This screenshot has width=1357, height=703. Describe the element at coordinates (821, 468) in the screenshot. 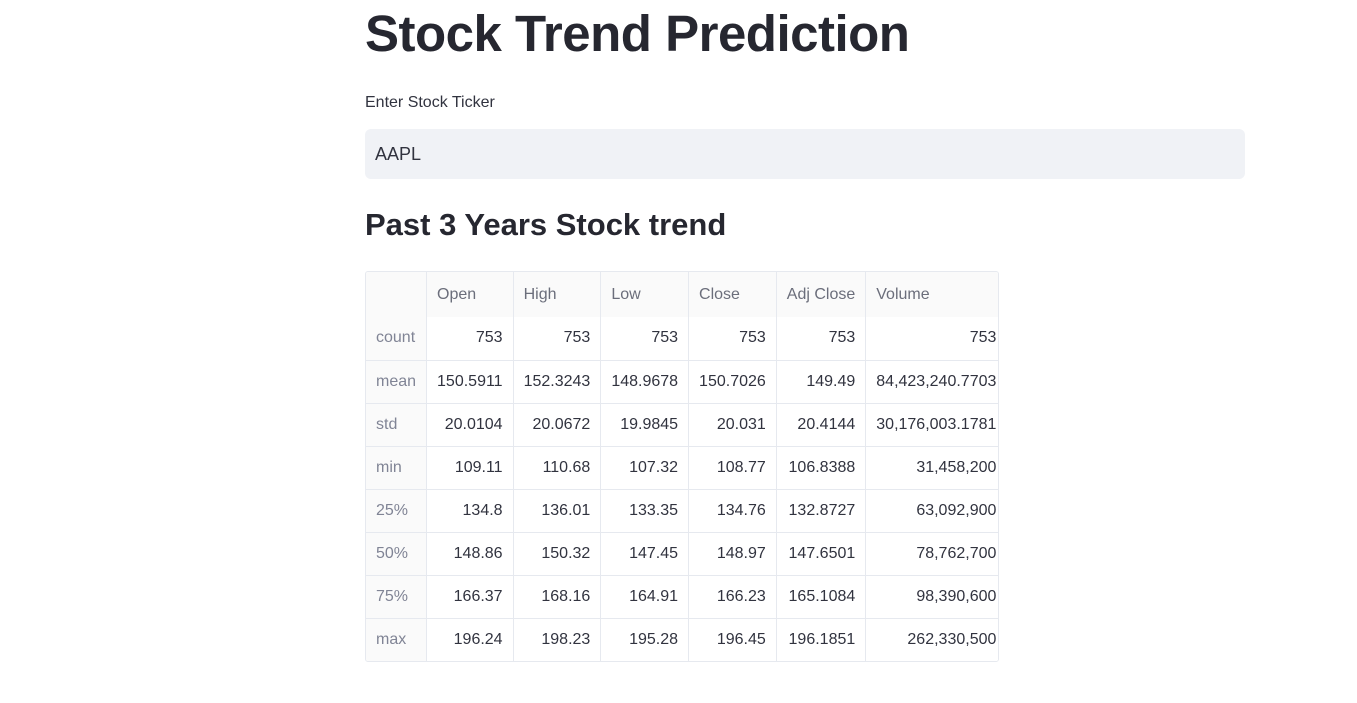

I see `table-cell: 106.8388` at that location.